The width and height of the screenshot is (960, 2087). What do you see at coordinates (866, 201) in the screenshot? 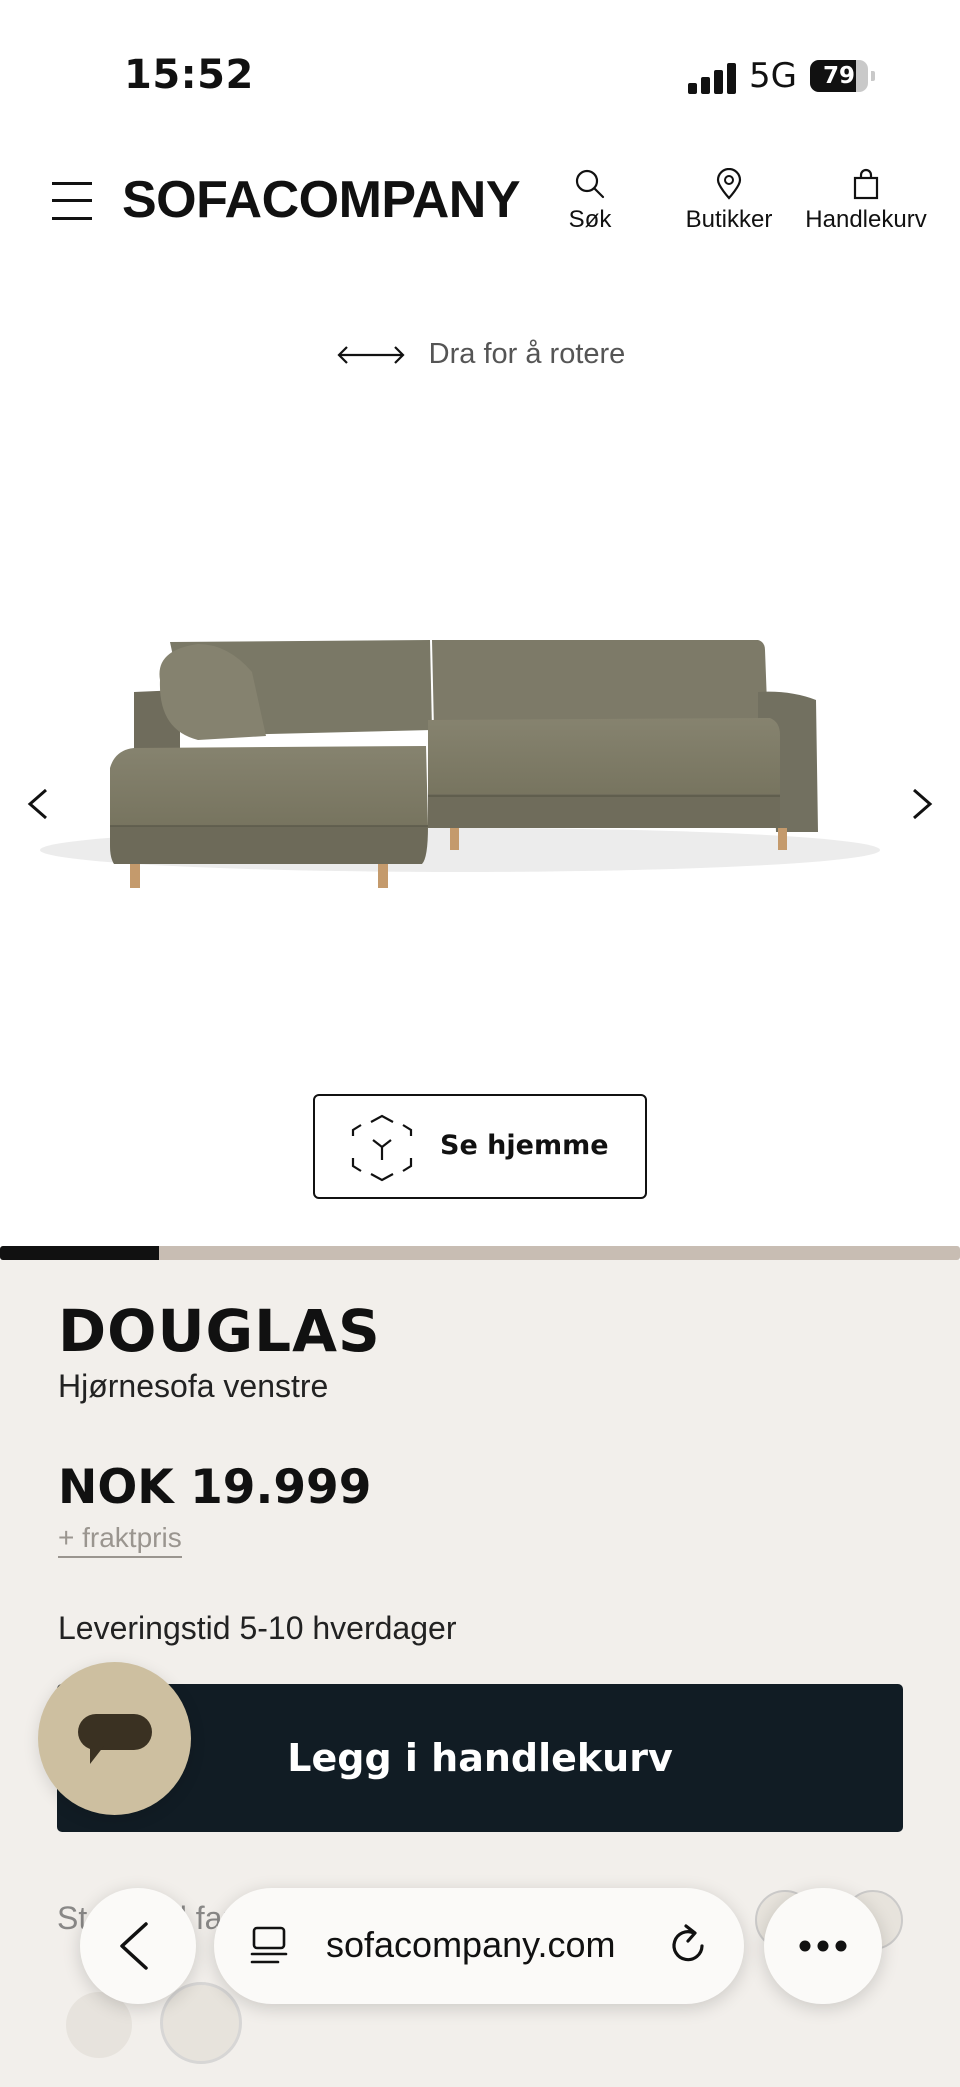
I see `nav-cart: Handlekurv` at bounding box center [866, 201].